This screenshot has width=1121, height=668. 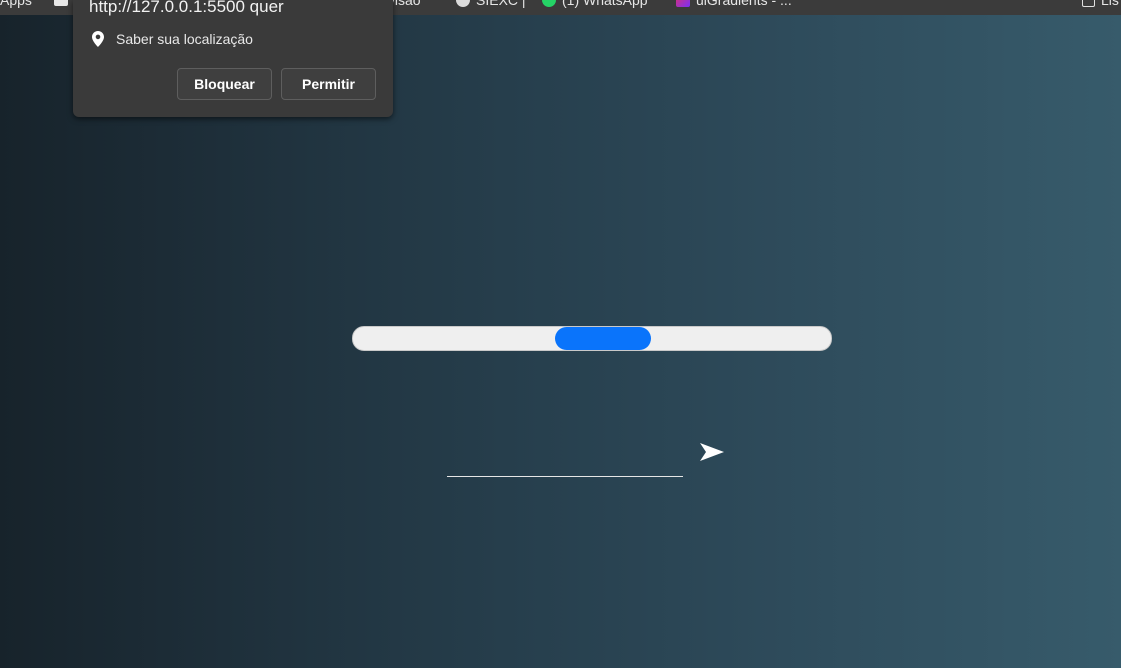 I want to click on permission-request: Saber sua localização, so click(x=172, y=39).